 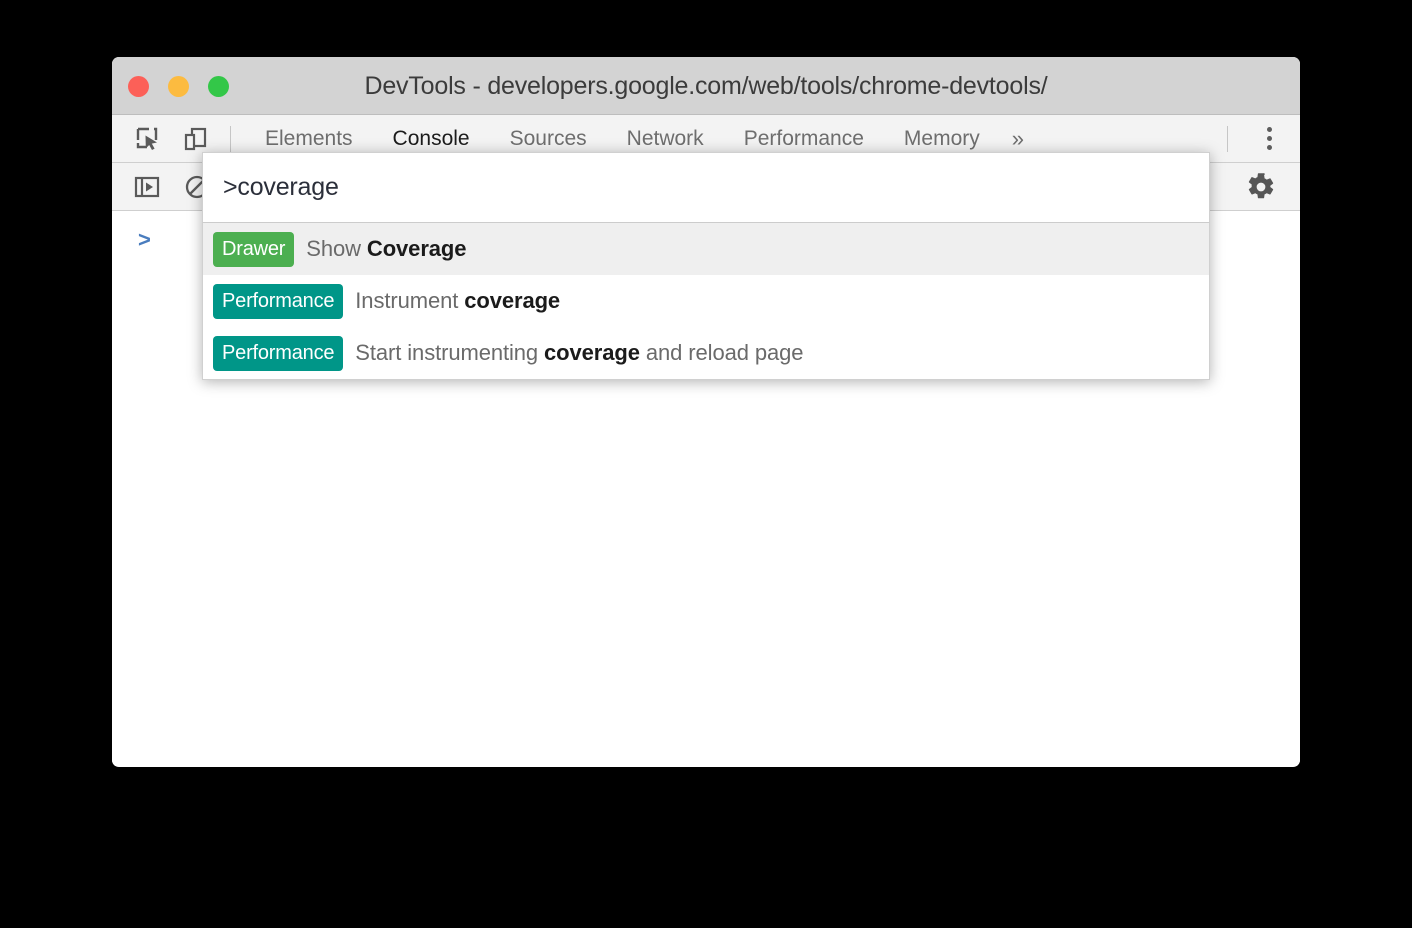 What do you see at coordinates (336, 248) in the screenshot?
I see `result-label-prefix: Show` at bounding box center [336, 248].